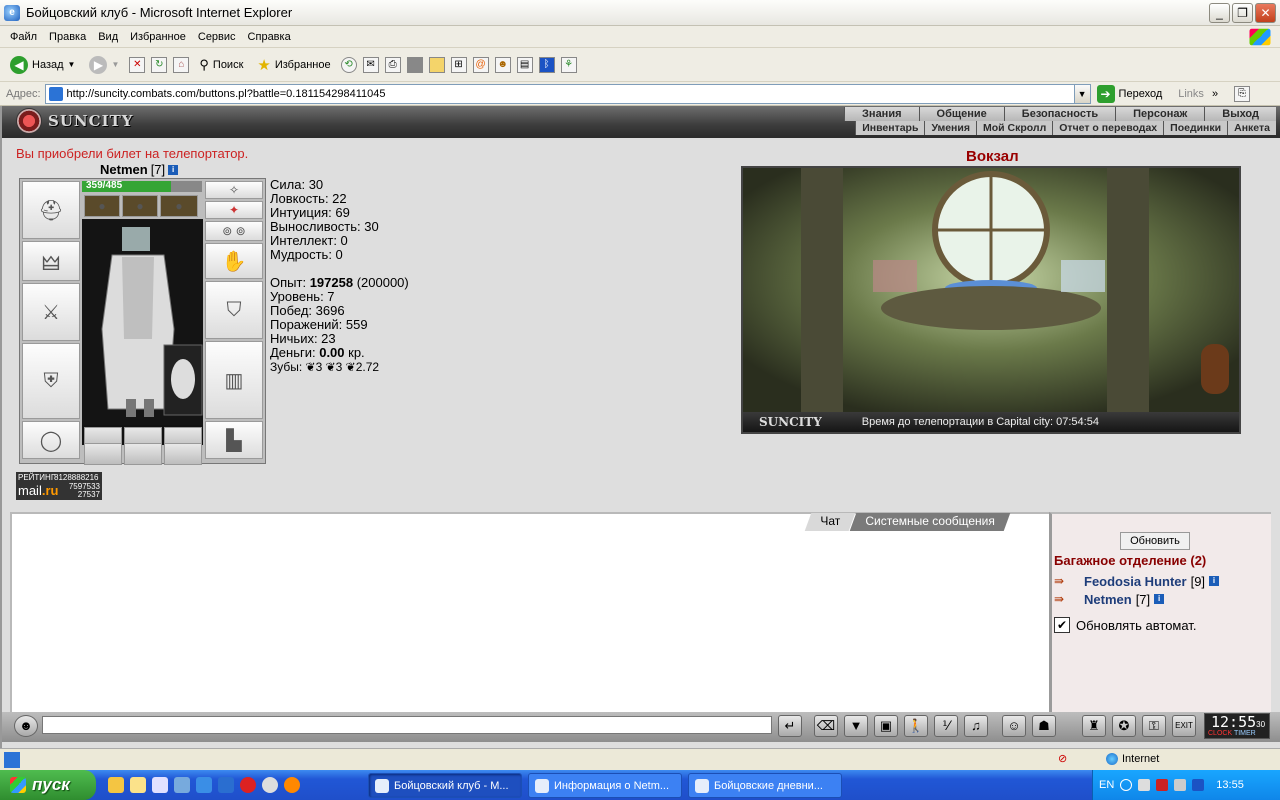 This screenshot has width=1280, height=800. I want to click on eraser-icon: ⌫, so click(826, 726).